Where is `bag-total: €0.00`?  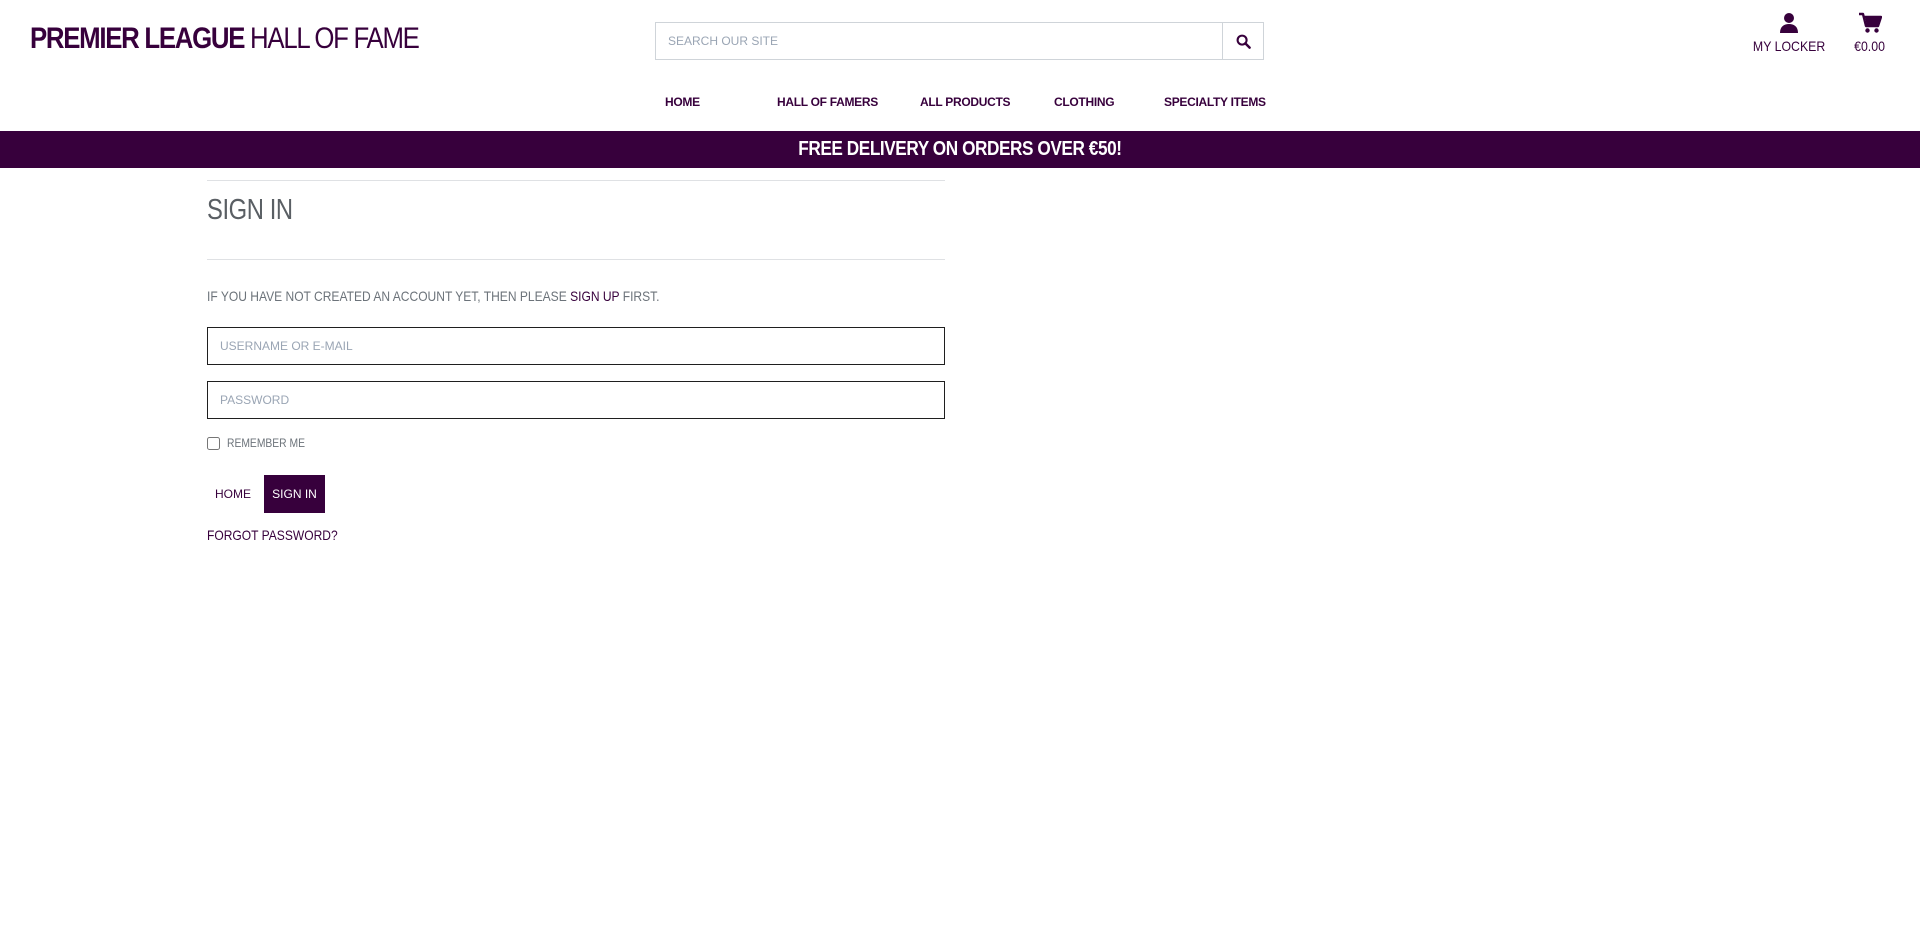
bag-total: €0.00 is located at coordinates (1869, 46).